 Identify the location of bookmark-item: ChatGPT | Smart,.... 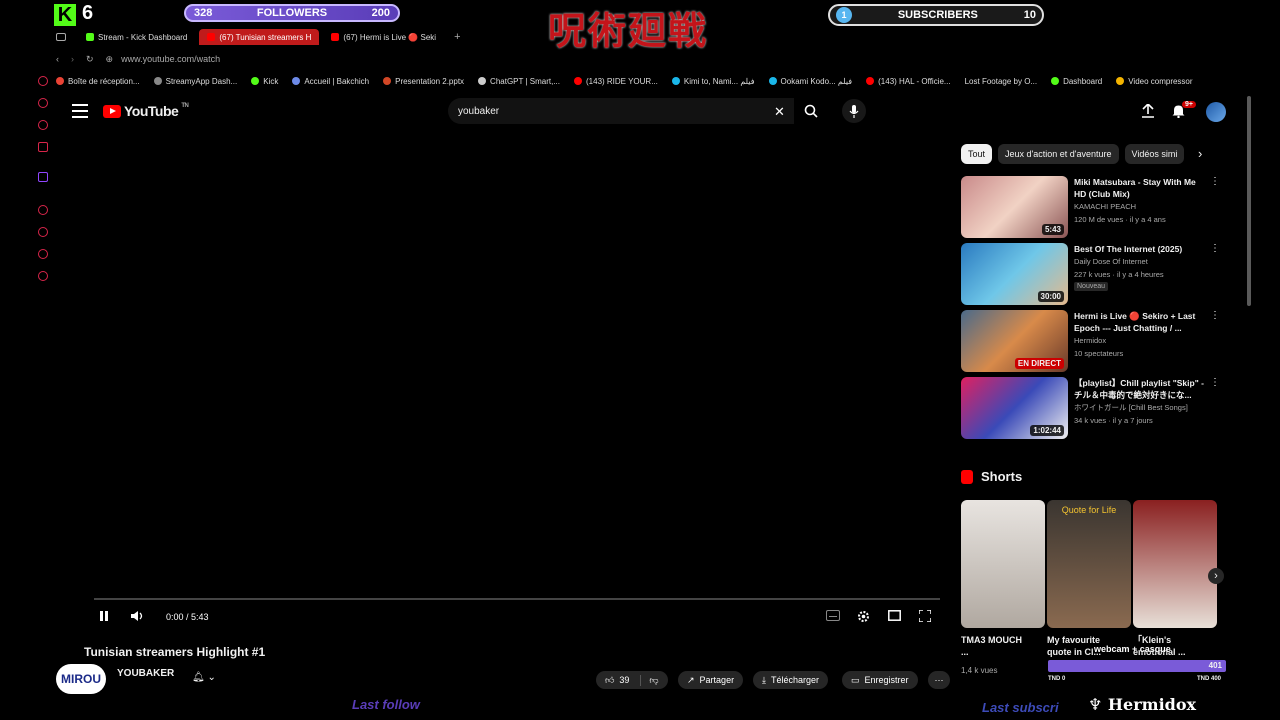
(519, 81).